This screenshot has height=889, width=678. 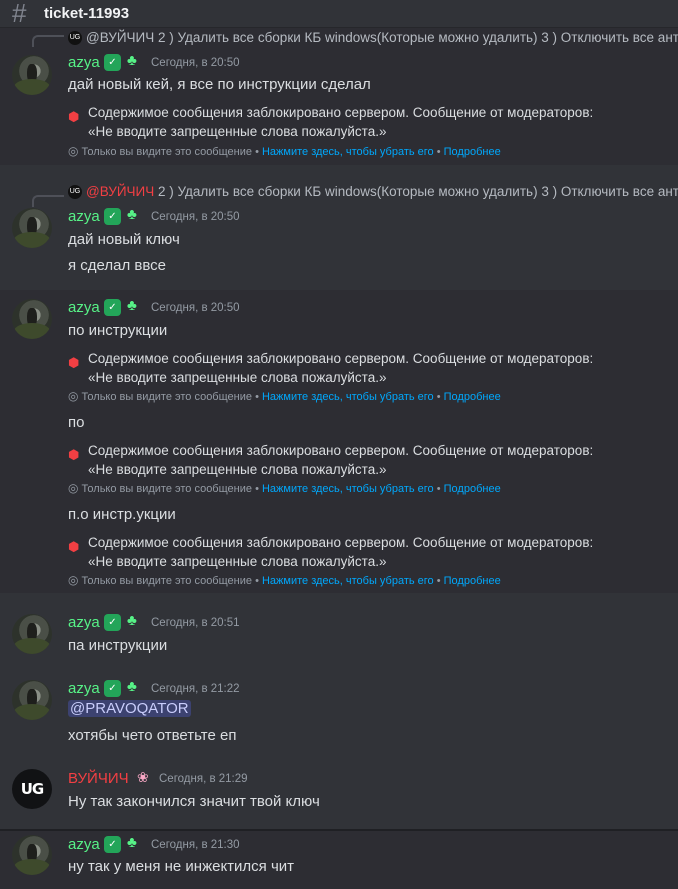 What do you see at coordinates (195, 845) in the screenshot?
I see `timestamp: Сегодня, в 21:30` at bounding box center [195, 845].